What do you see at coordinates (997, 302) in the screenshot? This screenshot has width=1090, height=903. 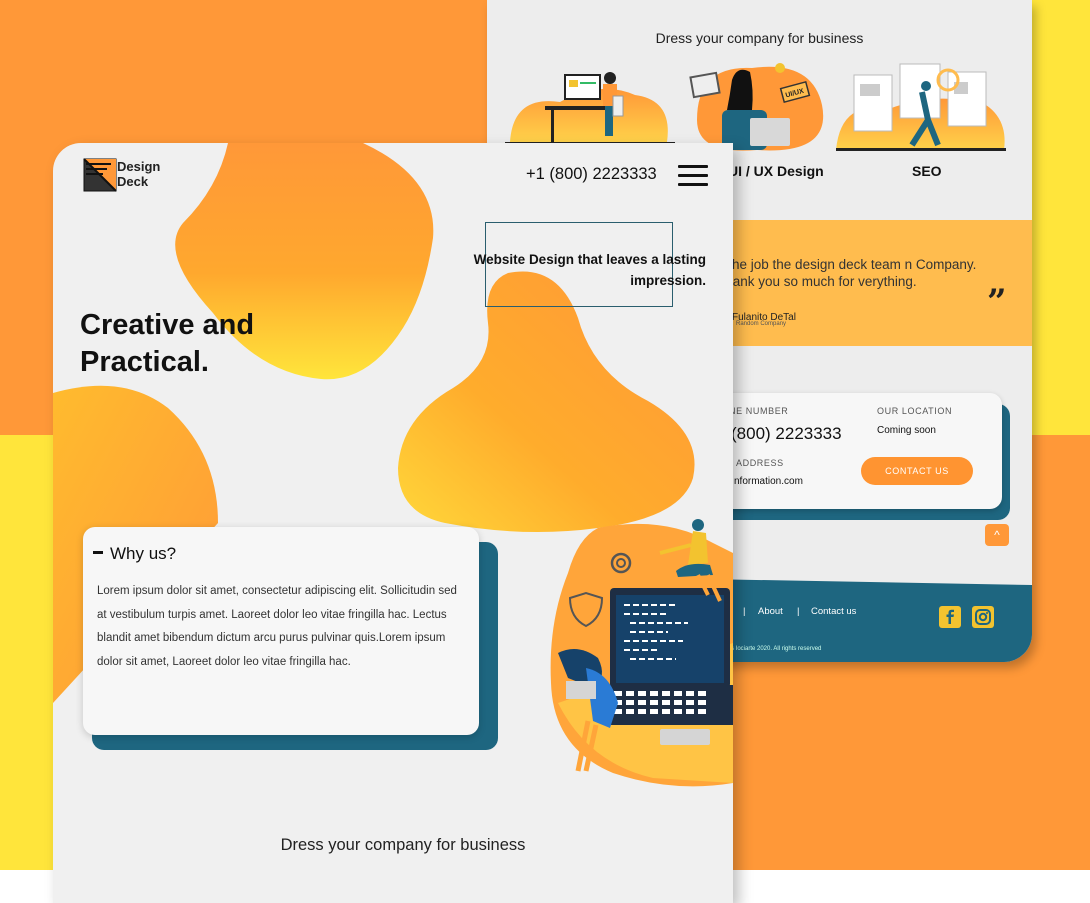 I see `quote-icon: ”` at bounding box center [997, 302].